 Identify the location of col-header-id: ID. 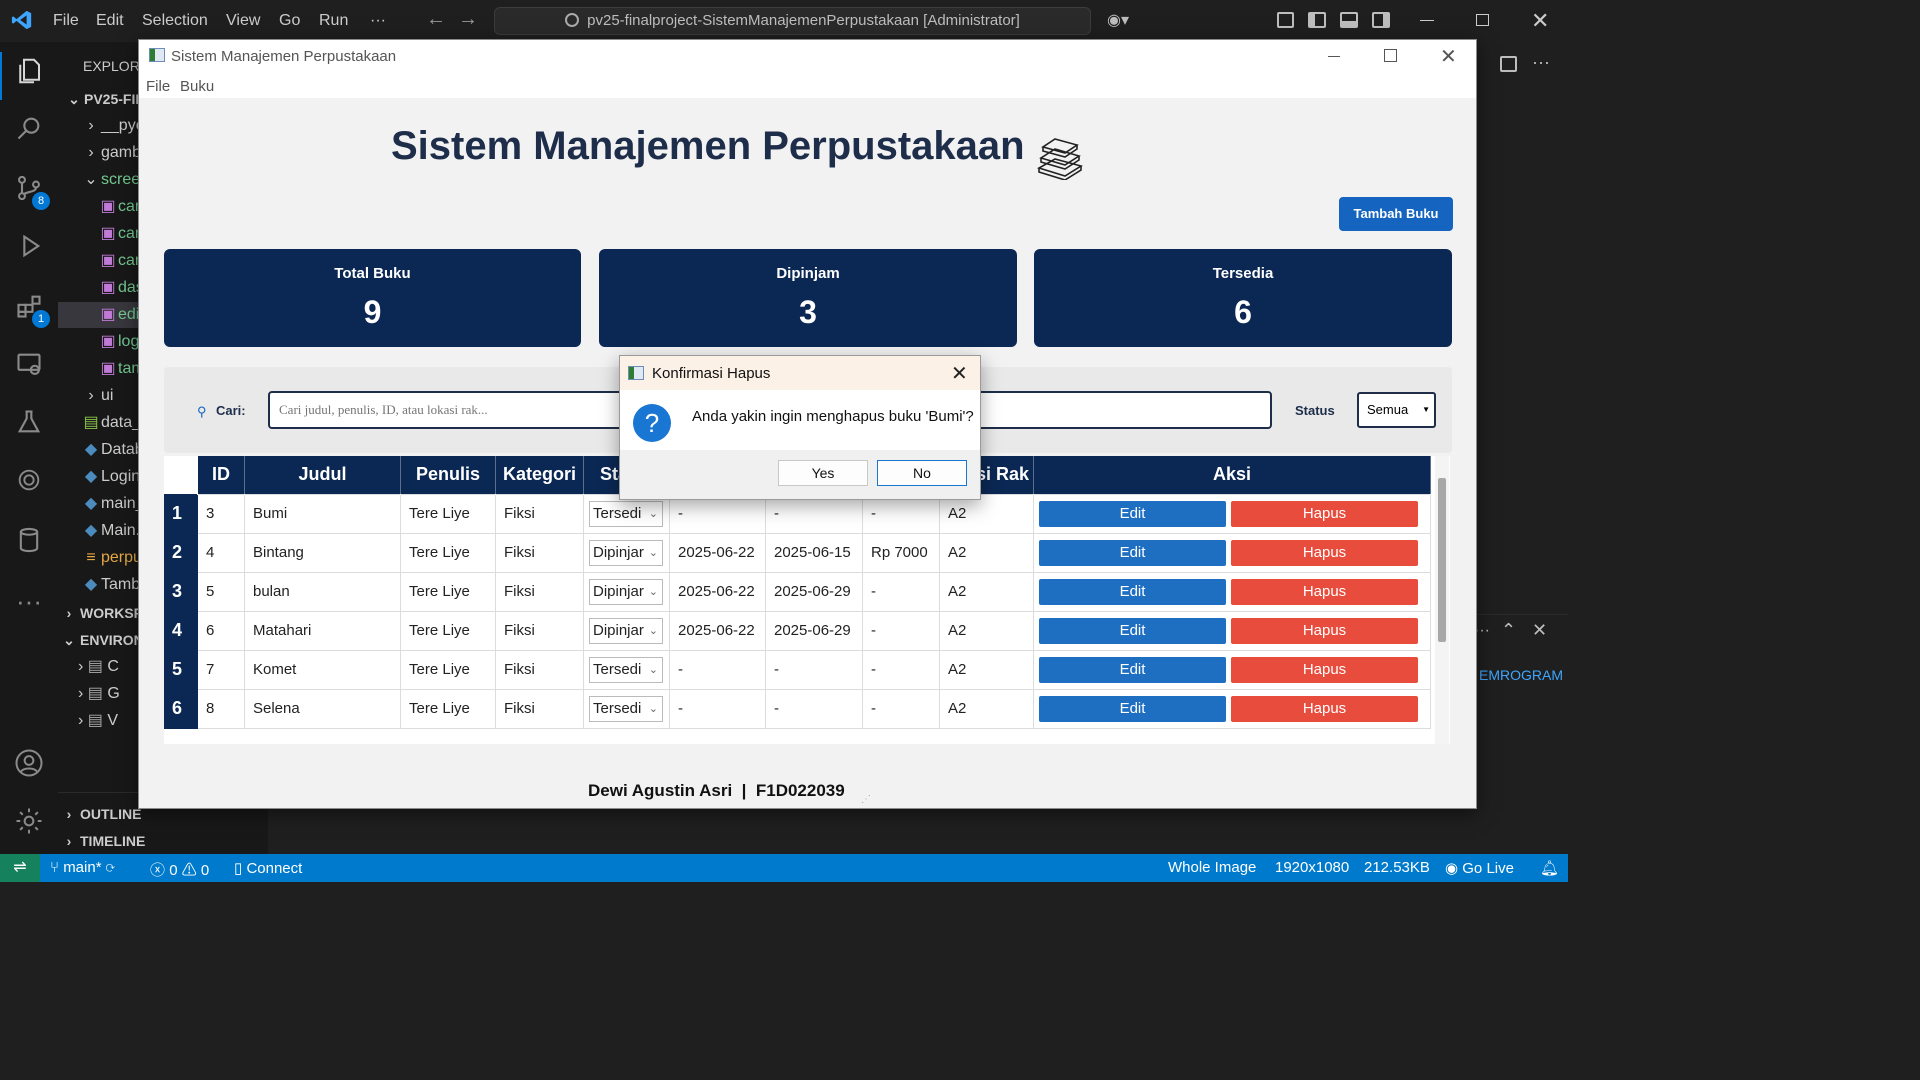
(221, 475).